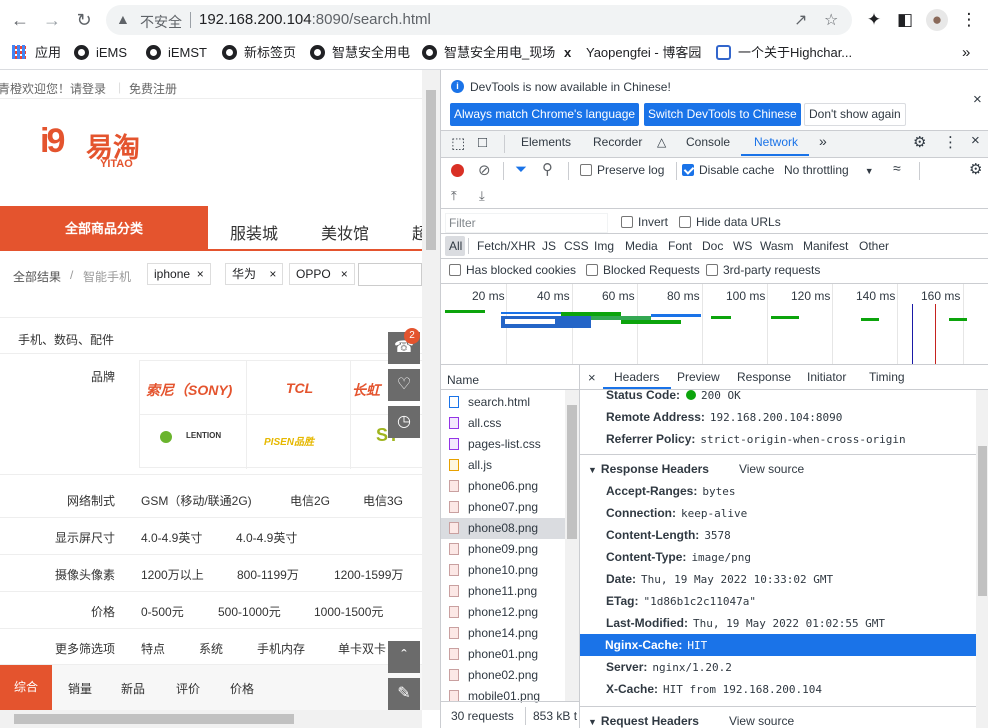 The image size is (988, 728). Describe the element at coordinates (617, 142) in the screenshot. I see `tab-recorder: Recorder` at that location.